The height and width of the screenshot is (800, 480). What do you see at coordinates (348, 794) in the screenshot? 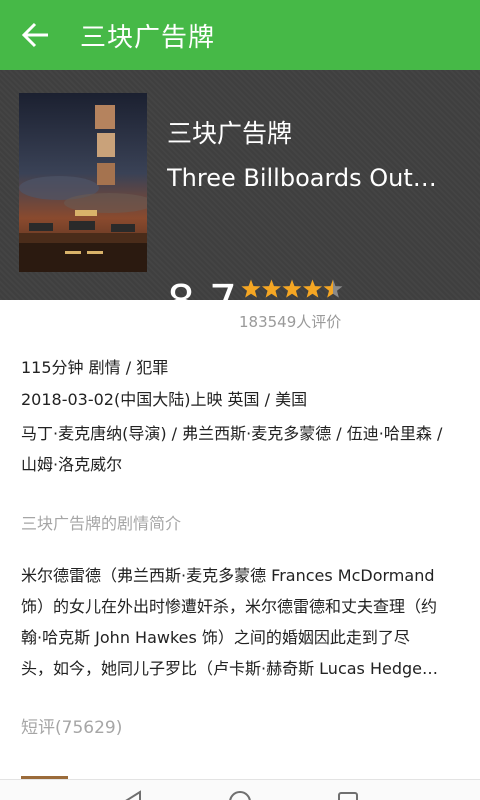
I see `square-recents-icon` at bounding box center [348, 794].